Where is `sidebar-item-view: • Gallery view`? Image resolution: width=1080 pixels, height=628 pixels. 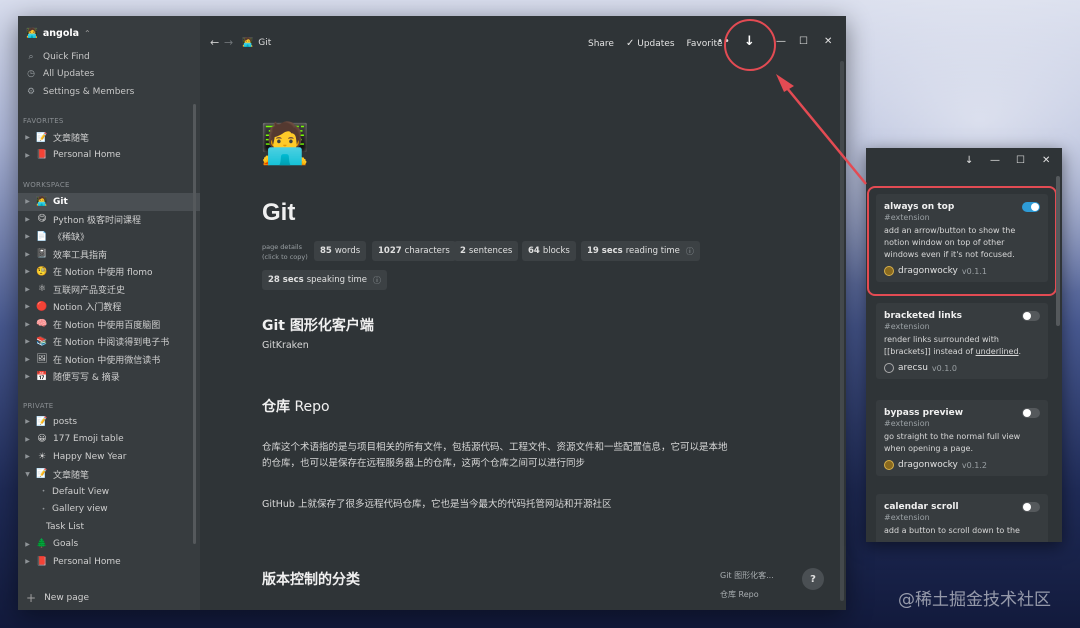
sidebar-item-view: • Gallery view is located at coordinates (109, 510).